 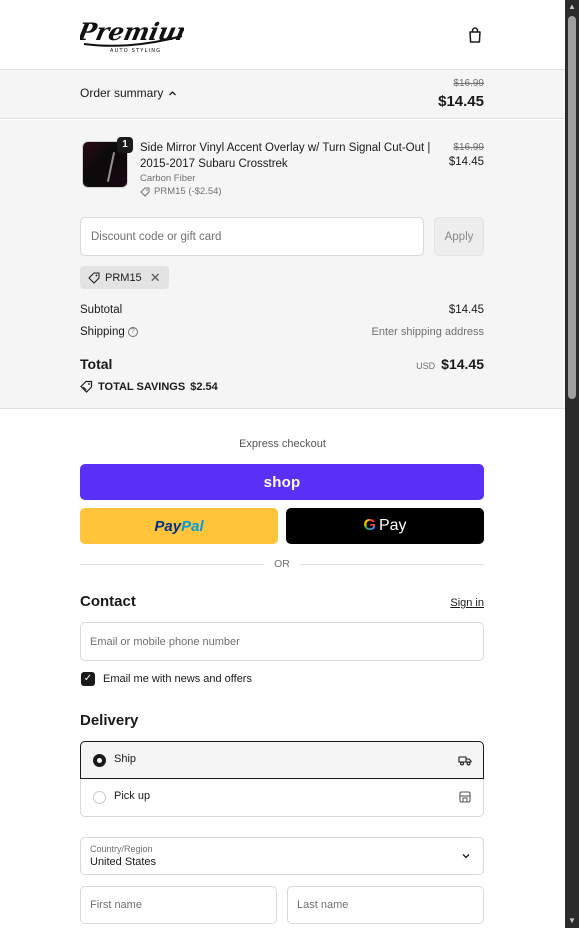 What do you see at coordinates (282, 364) in the screenshot?
I see `total-row: Total USD $14.45` at bounding box center [282, 364].